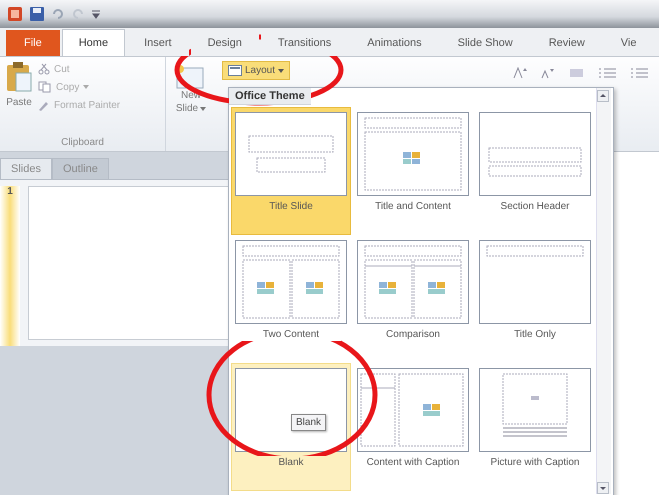 The image size is (659, 495). Describe the element at coordinates (308, 422) in the screenshot. I see `tooltip: Blank` at that location.